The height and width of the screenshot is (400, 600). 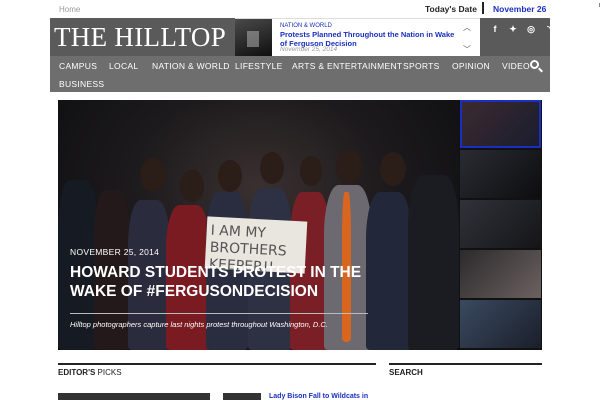 What do you see at coordinates (495, 29) in the screenshot?
I see `facebook-icon: f` at bounding box center [495, 29].